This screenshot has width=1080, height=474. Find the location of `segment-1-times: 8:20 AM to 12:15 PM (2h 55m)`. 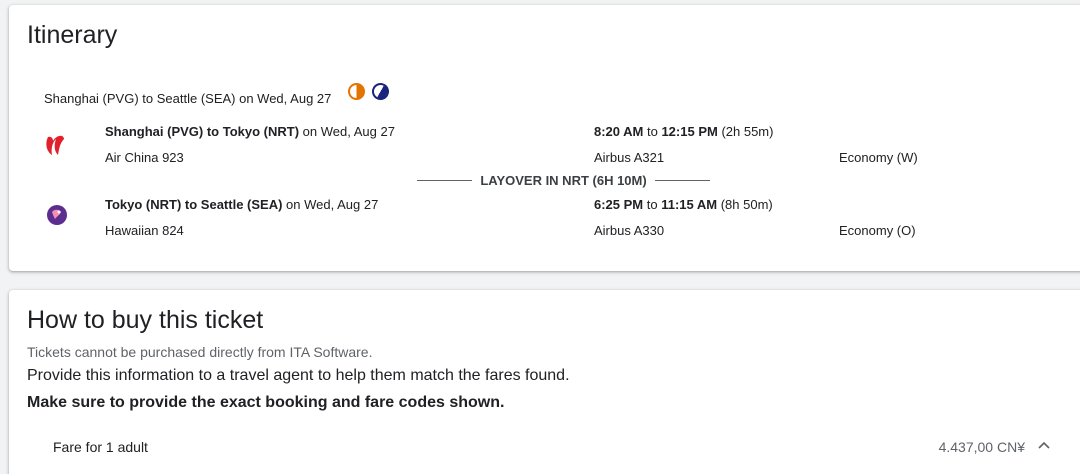

segment-1-times: 8:20 AM to 12:15 PM (2h 55m) is located at coordinates (683, 131).